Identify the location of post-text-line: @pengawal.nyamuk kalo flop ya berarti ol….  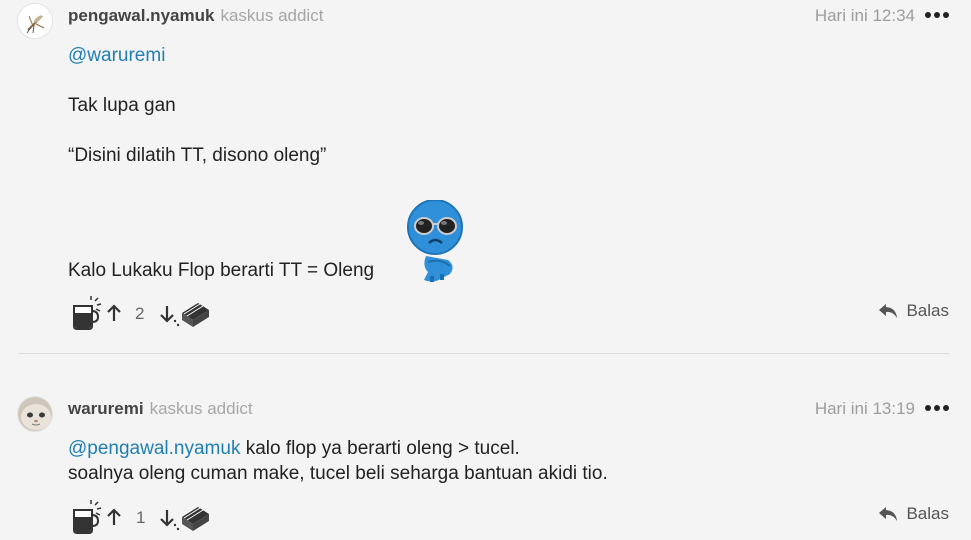
(294, 449).